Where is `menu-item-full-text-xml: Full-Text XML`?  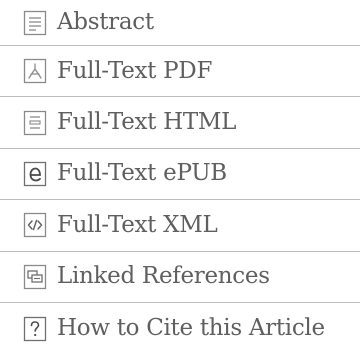 menu-item-full-text-xml: Full-Text XML is located at coordinates (180, 226).